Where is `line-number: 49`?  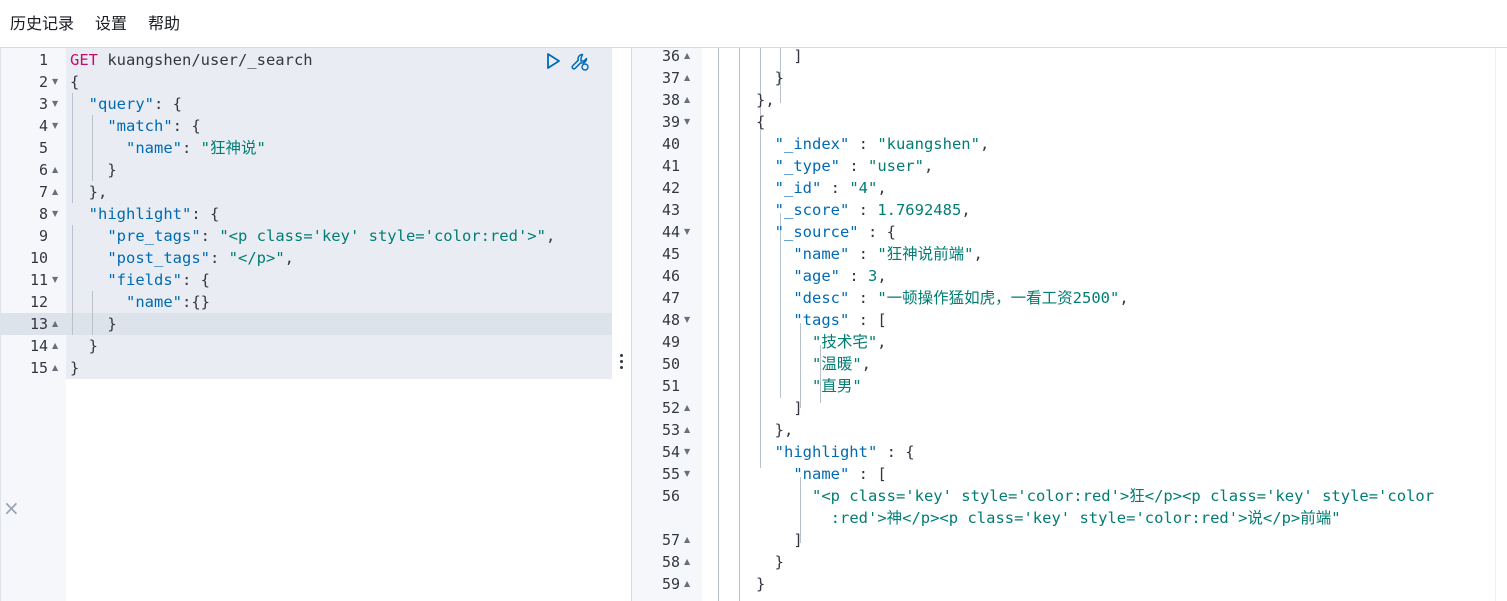
line-number: 49 is located at coordinates (670, 342).